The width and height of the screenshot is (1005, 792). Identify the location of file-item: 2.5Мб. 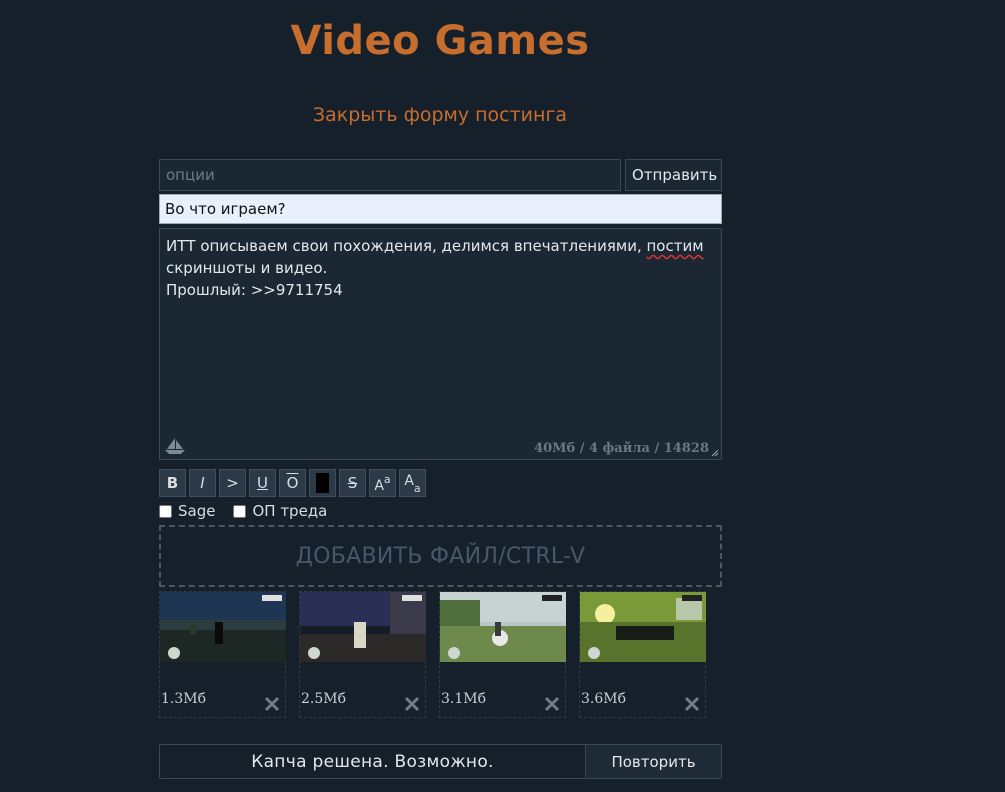
(362, 654).